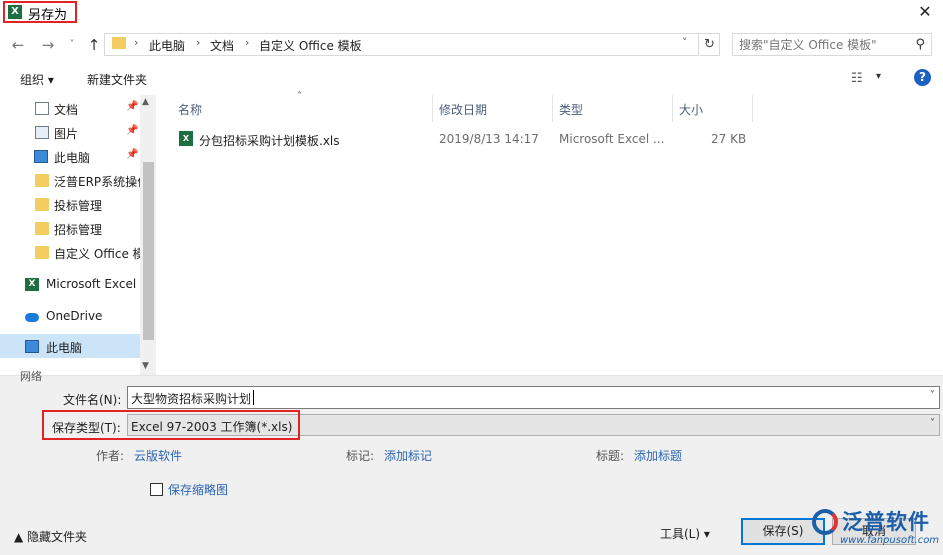 This screenshot has height=555, width=943. Describe the element at coordinates (360, 456) in the screenshot. I see `tags-label: 标记:` at that location.